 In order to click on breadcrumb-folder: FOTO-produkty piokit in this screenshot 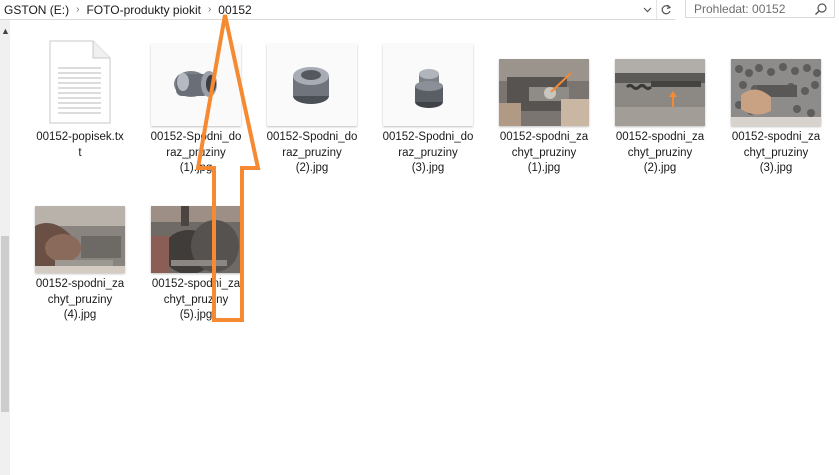, I will do `click(143, 10)`.